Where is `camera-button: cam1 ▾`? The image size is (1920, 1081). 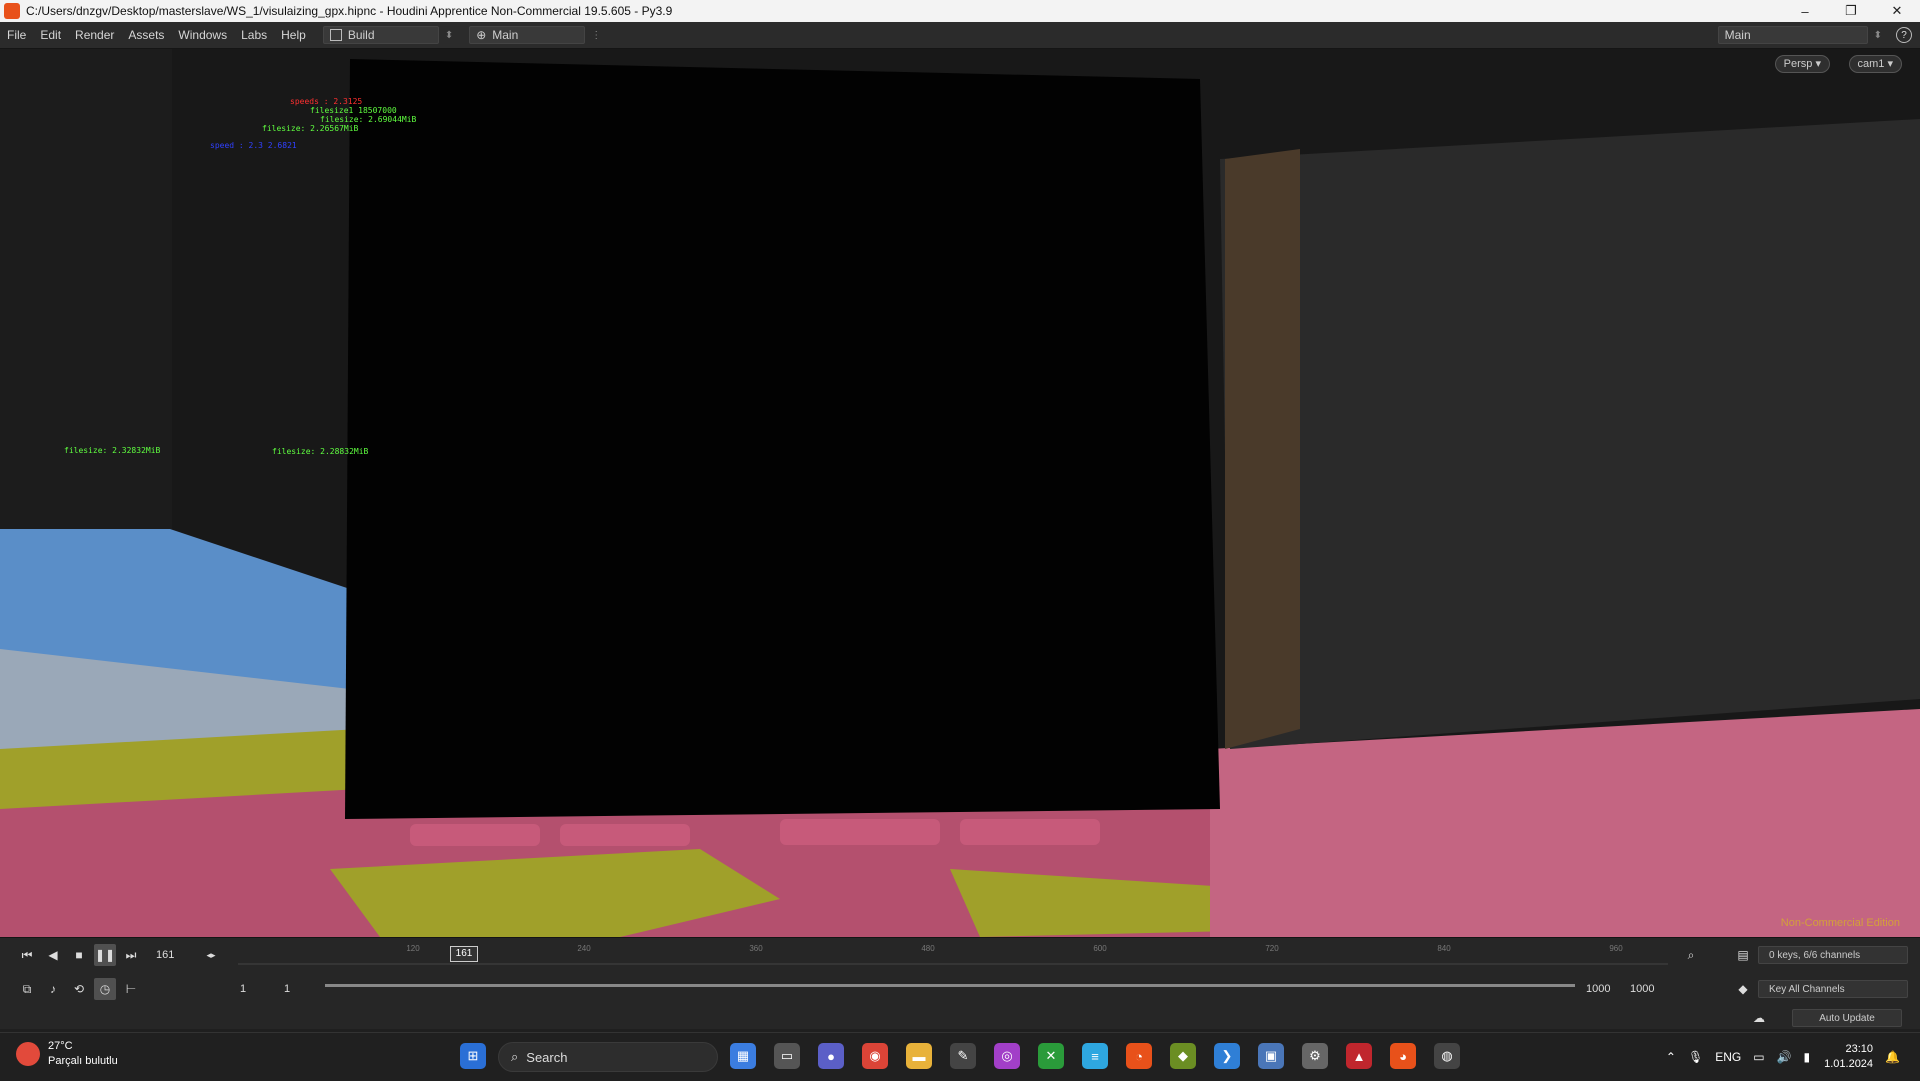 camera-button: cam1 ▾ is located at coordinates (1875, 64).